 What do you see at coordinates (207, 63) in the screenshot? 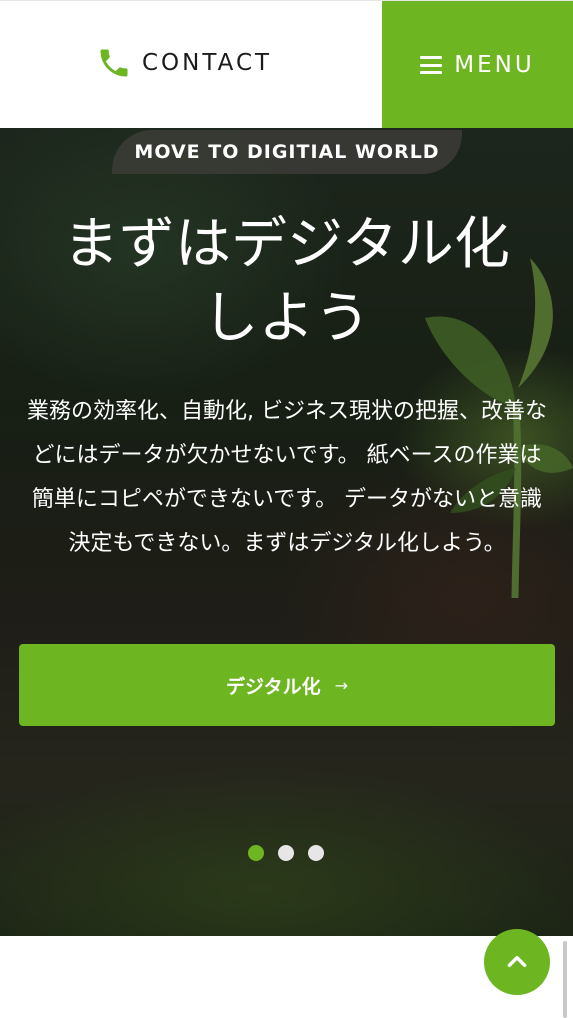
I see `contact-label: CONTACT` at bounding box center [207, 63].